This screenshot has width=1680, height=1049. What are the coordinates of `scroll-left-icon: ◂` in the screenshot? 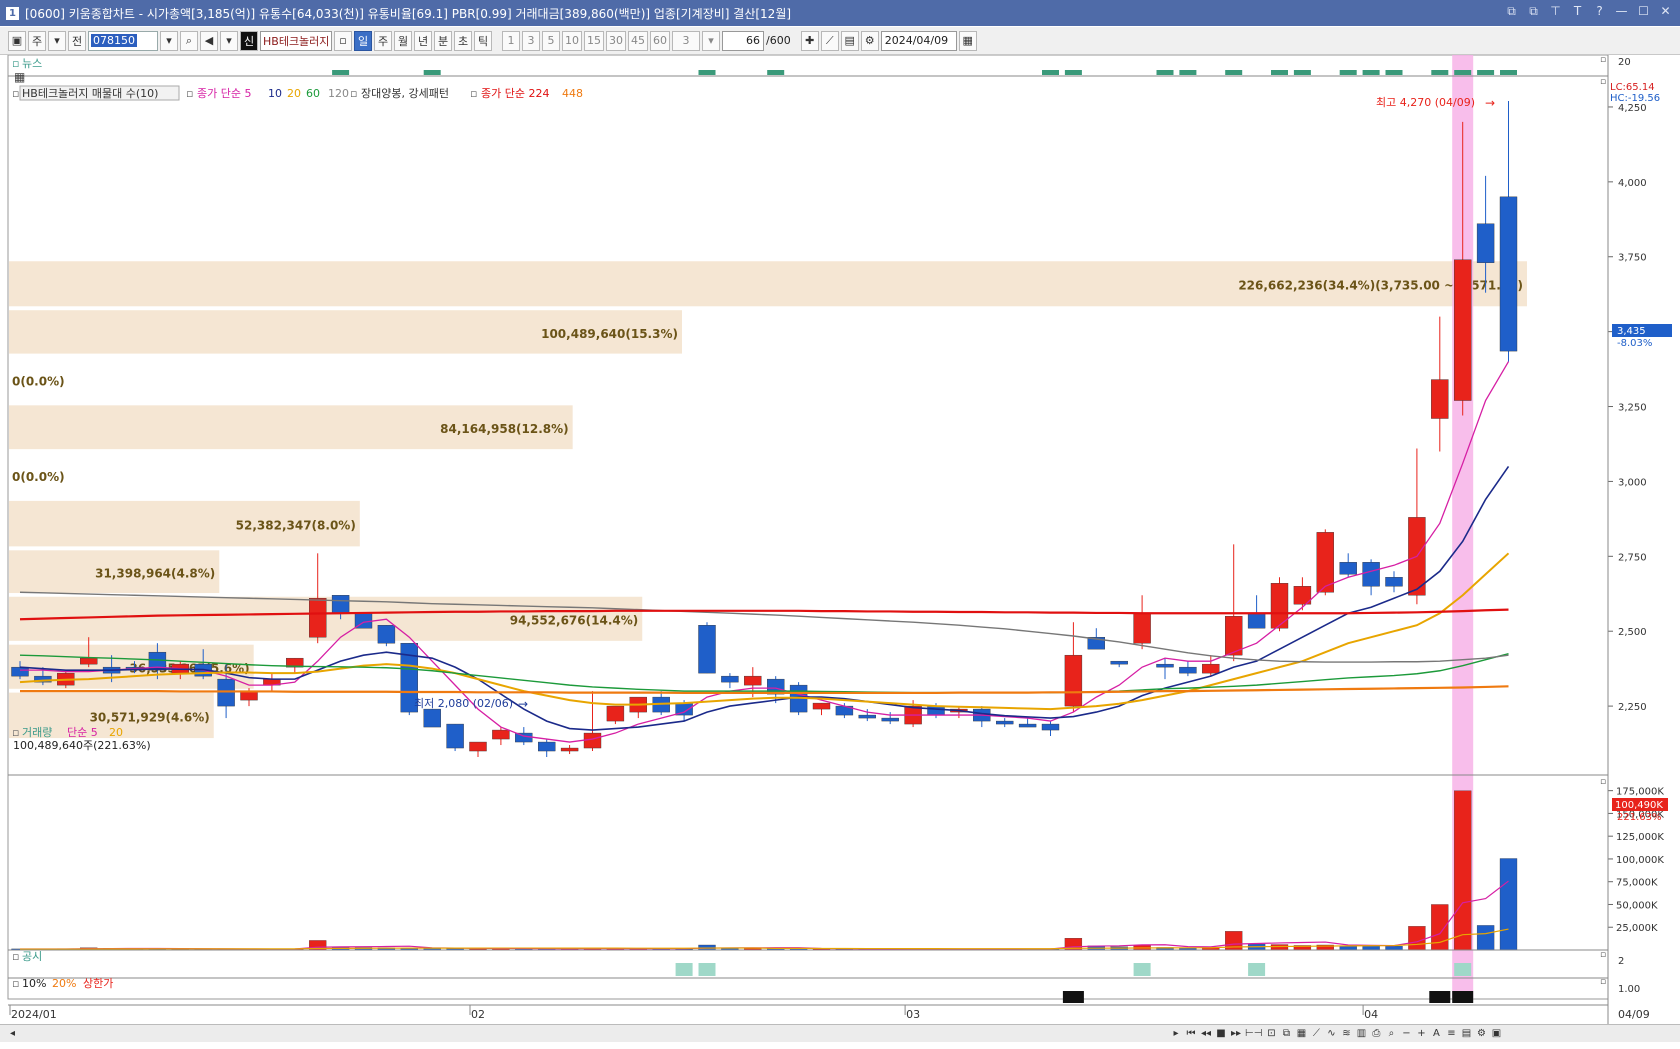 It's located at (12, 1033).